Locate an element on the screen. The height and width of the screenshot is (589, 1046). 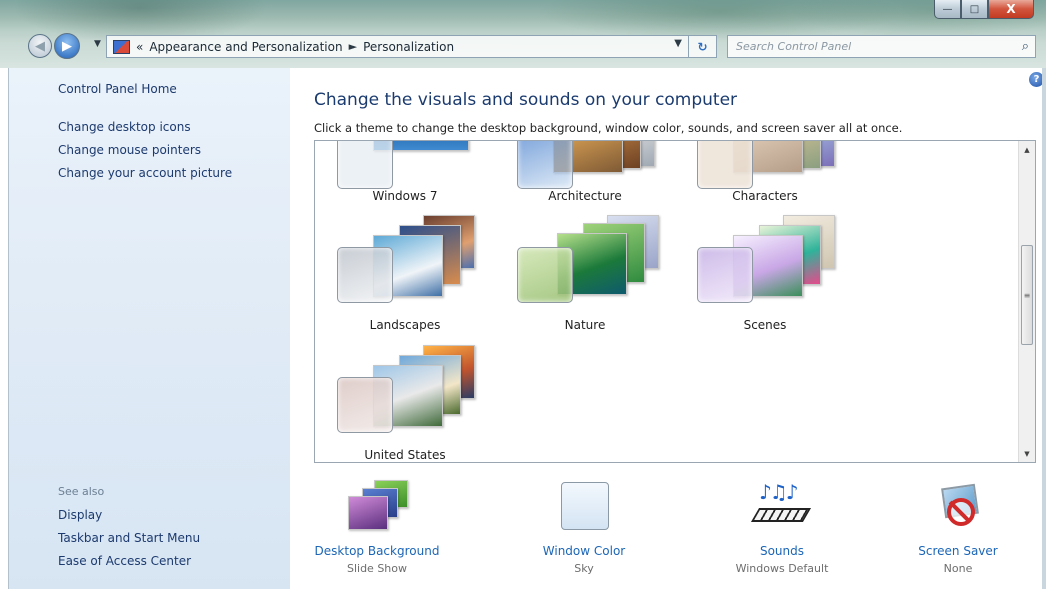
screen-saver-setting: Screen Saver None is located at coordinates (958, 527).